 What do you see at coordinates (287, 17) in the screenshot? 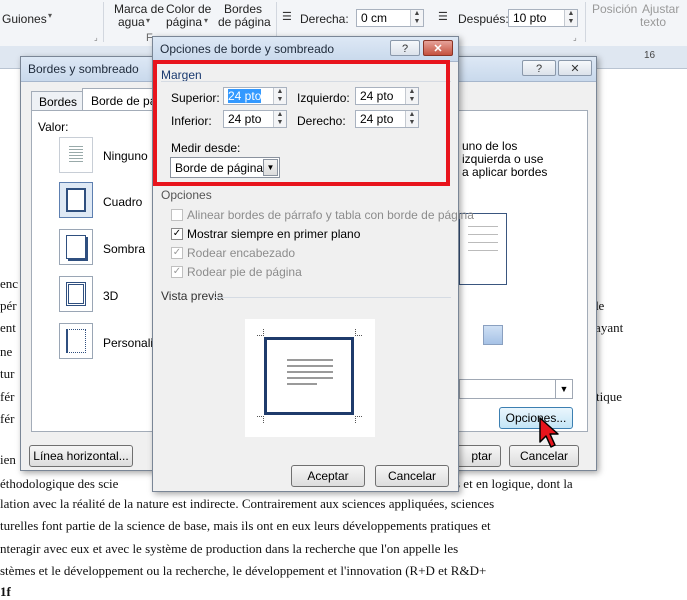
I see `indent-right-icon: ☰` at bounding box center [287, 17].